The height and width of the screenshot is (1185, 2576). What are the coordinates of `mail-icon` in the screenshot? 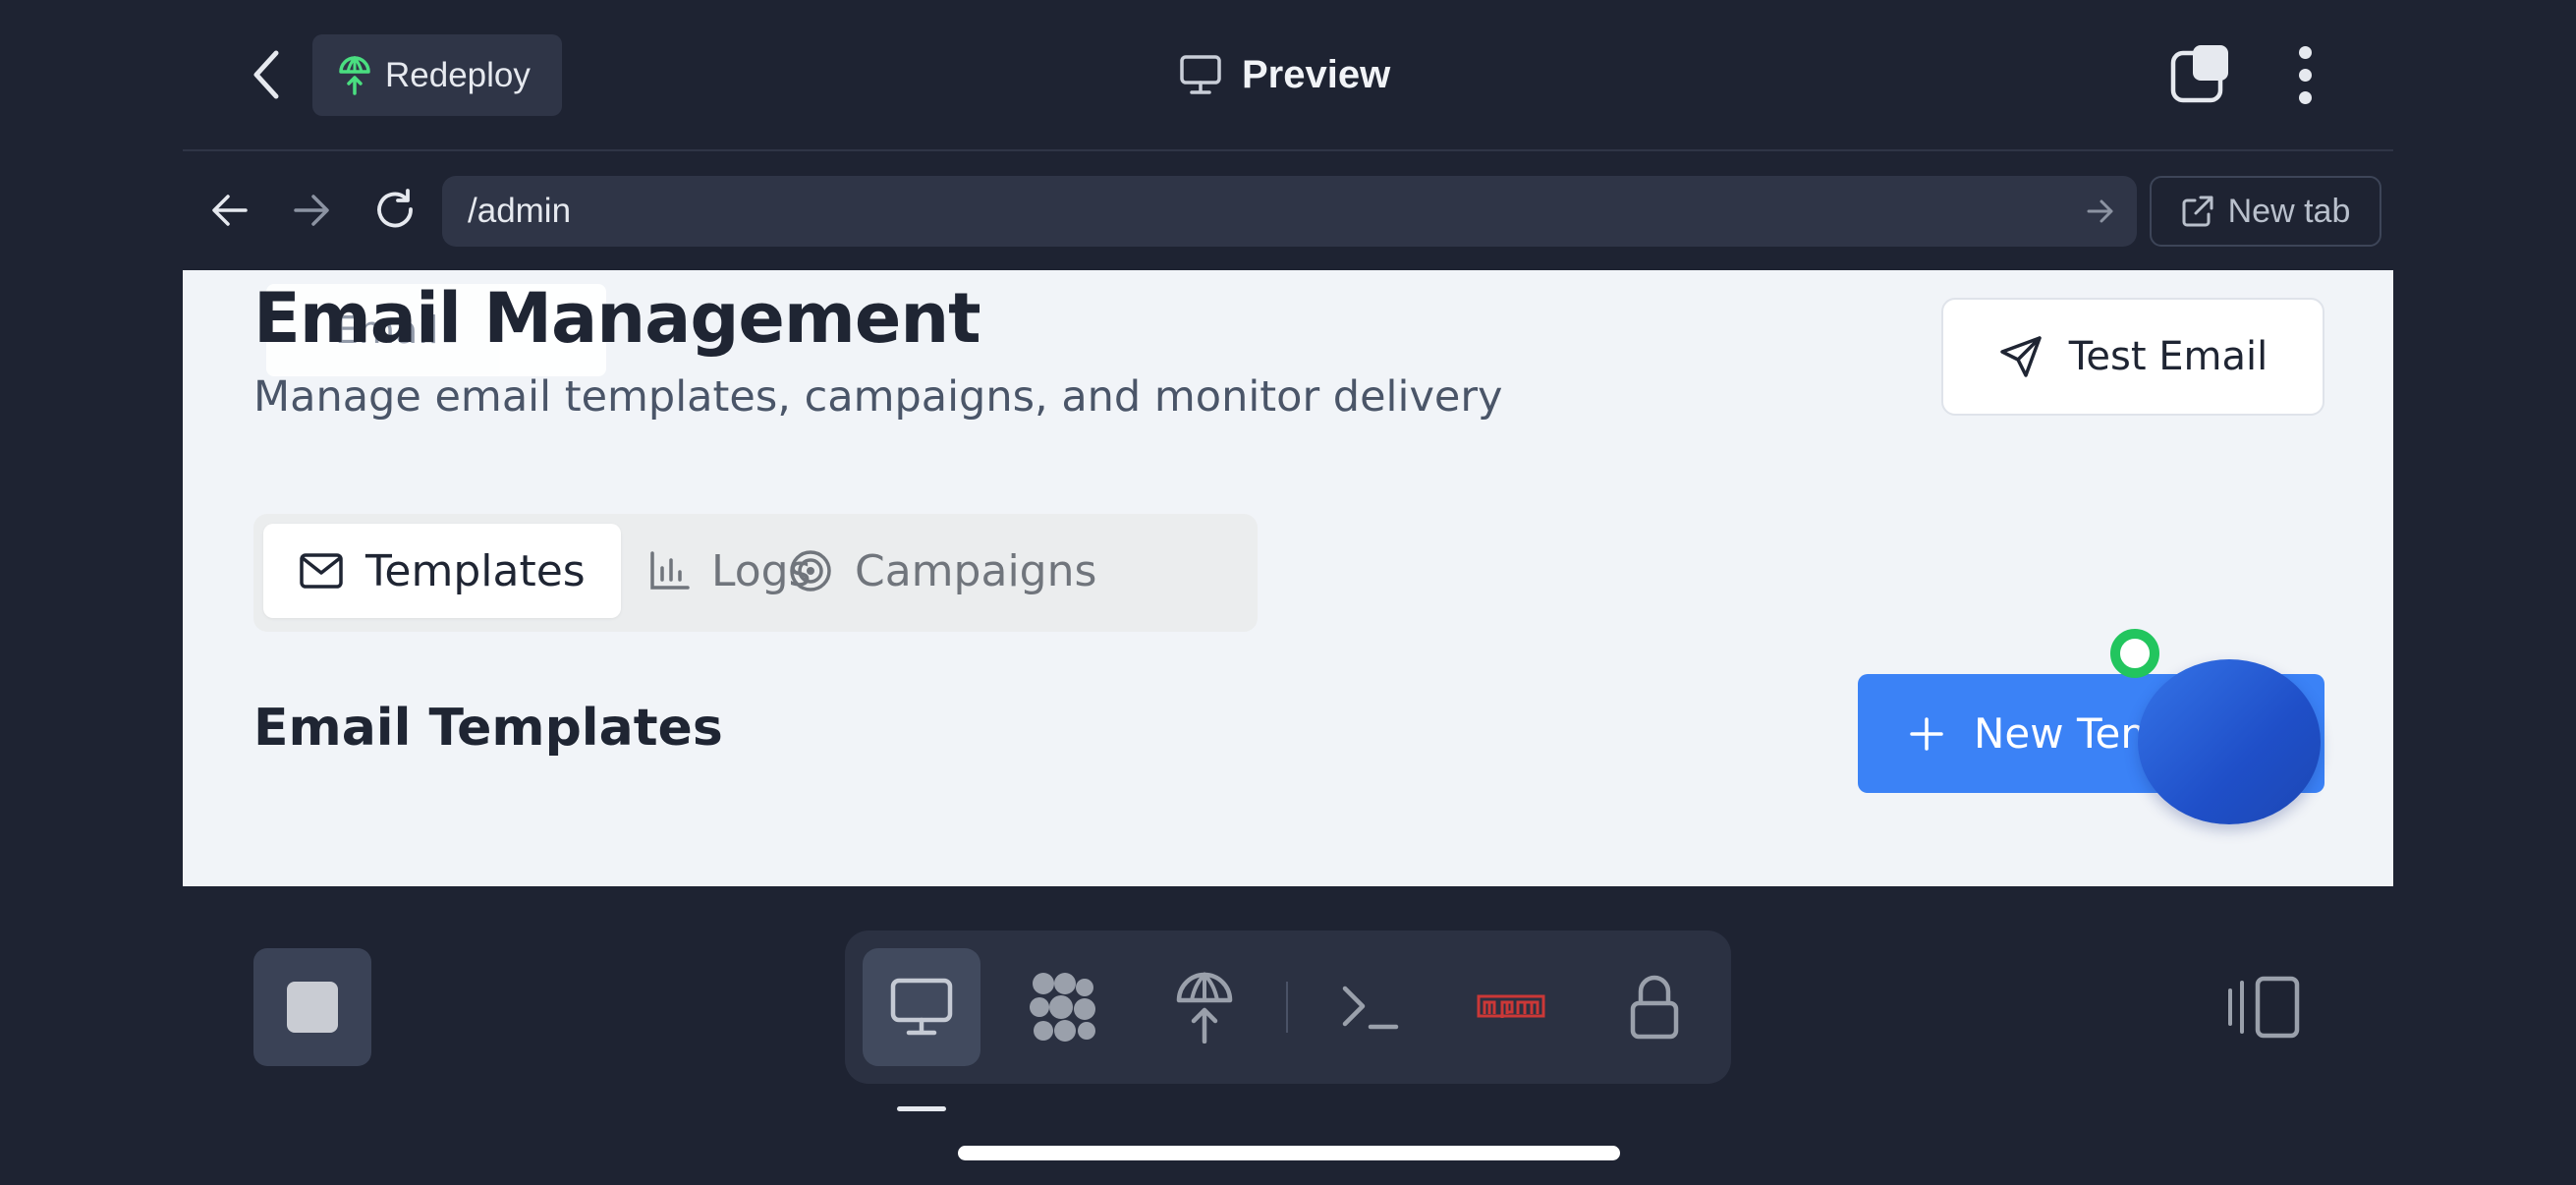 It's located at (321, 571).